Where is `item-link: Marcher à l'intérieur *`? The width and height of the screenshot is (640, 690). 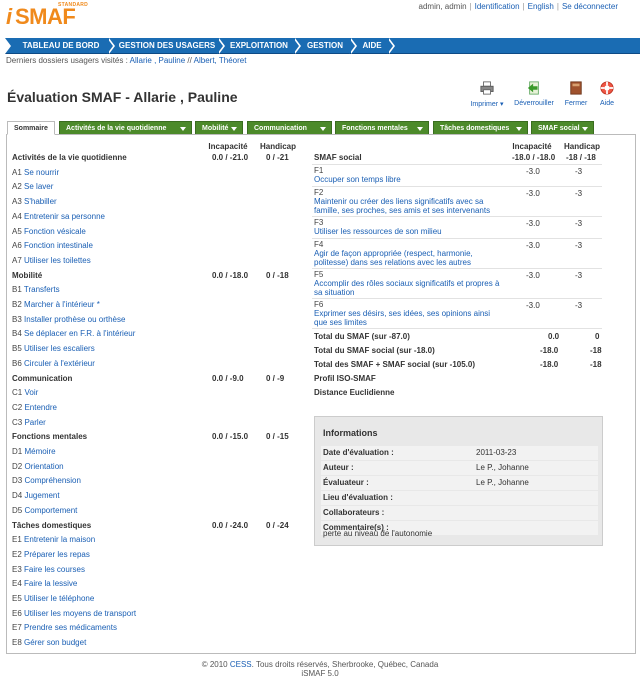 item-link: Marcher à l'intérieur * is located at coordinates (62, 304).